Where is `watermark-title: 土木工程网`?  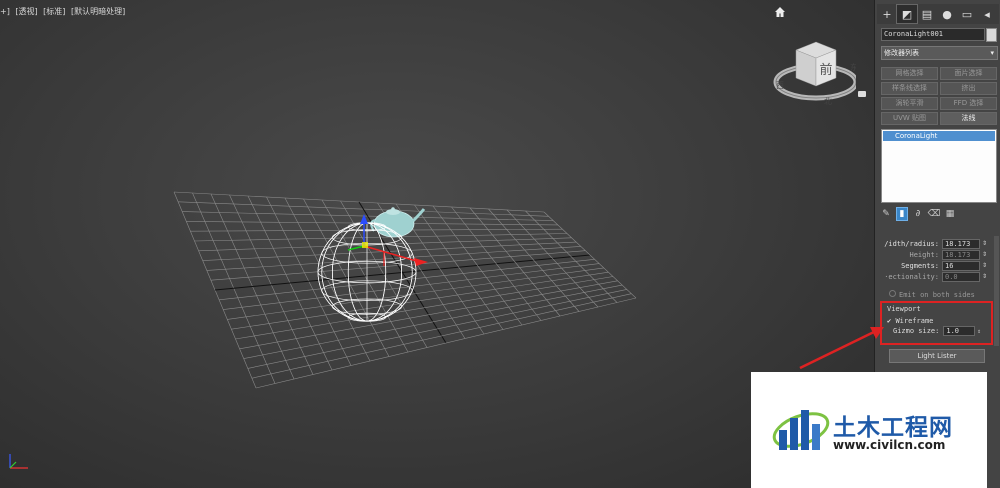 watermark-title: 土木工程网 is located at coordinates (893, 428).